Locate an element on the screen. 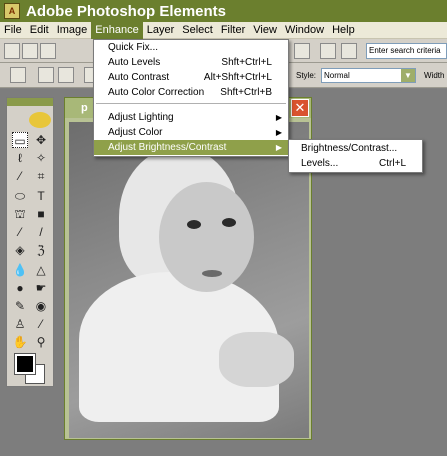 The width and height of the screenshot is (447, 456). brightness-contrast-submenu: Brightness/Contrast... Levels... Ctrl+L is located at coordinates (355, 156).